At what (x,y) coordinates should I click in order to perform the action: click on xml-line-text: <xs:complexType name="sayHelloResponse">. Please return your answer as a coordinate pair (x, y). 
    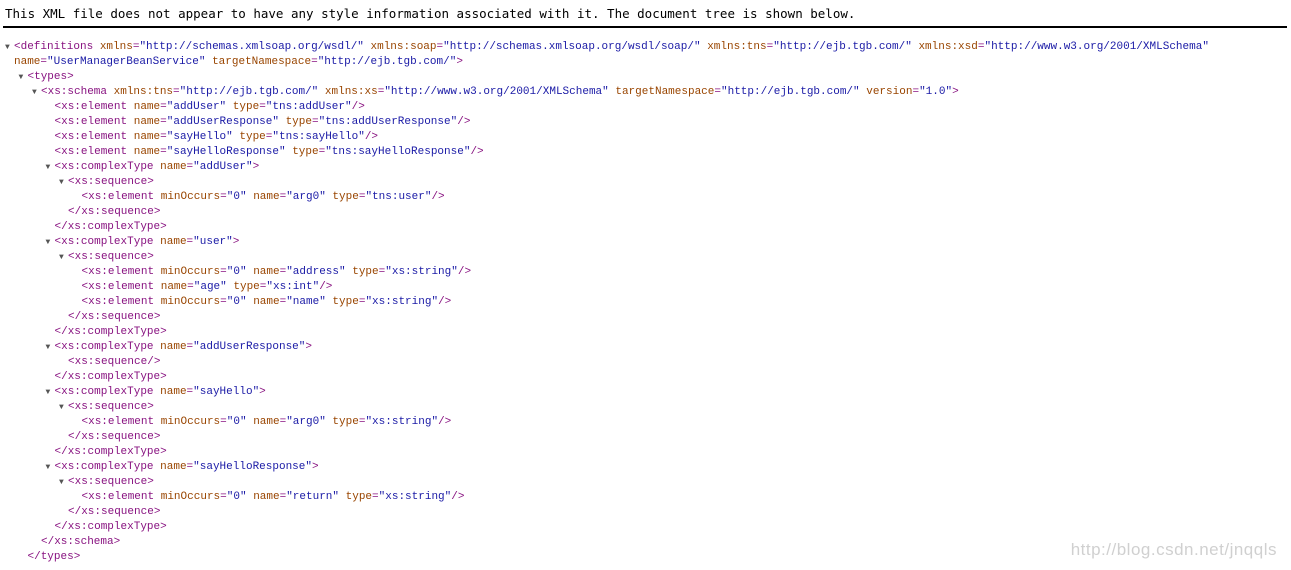
    Looking at the image, I should click on (186, 467).